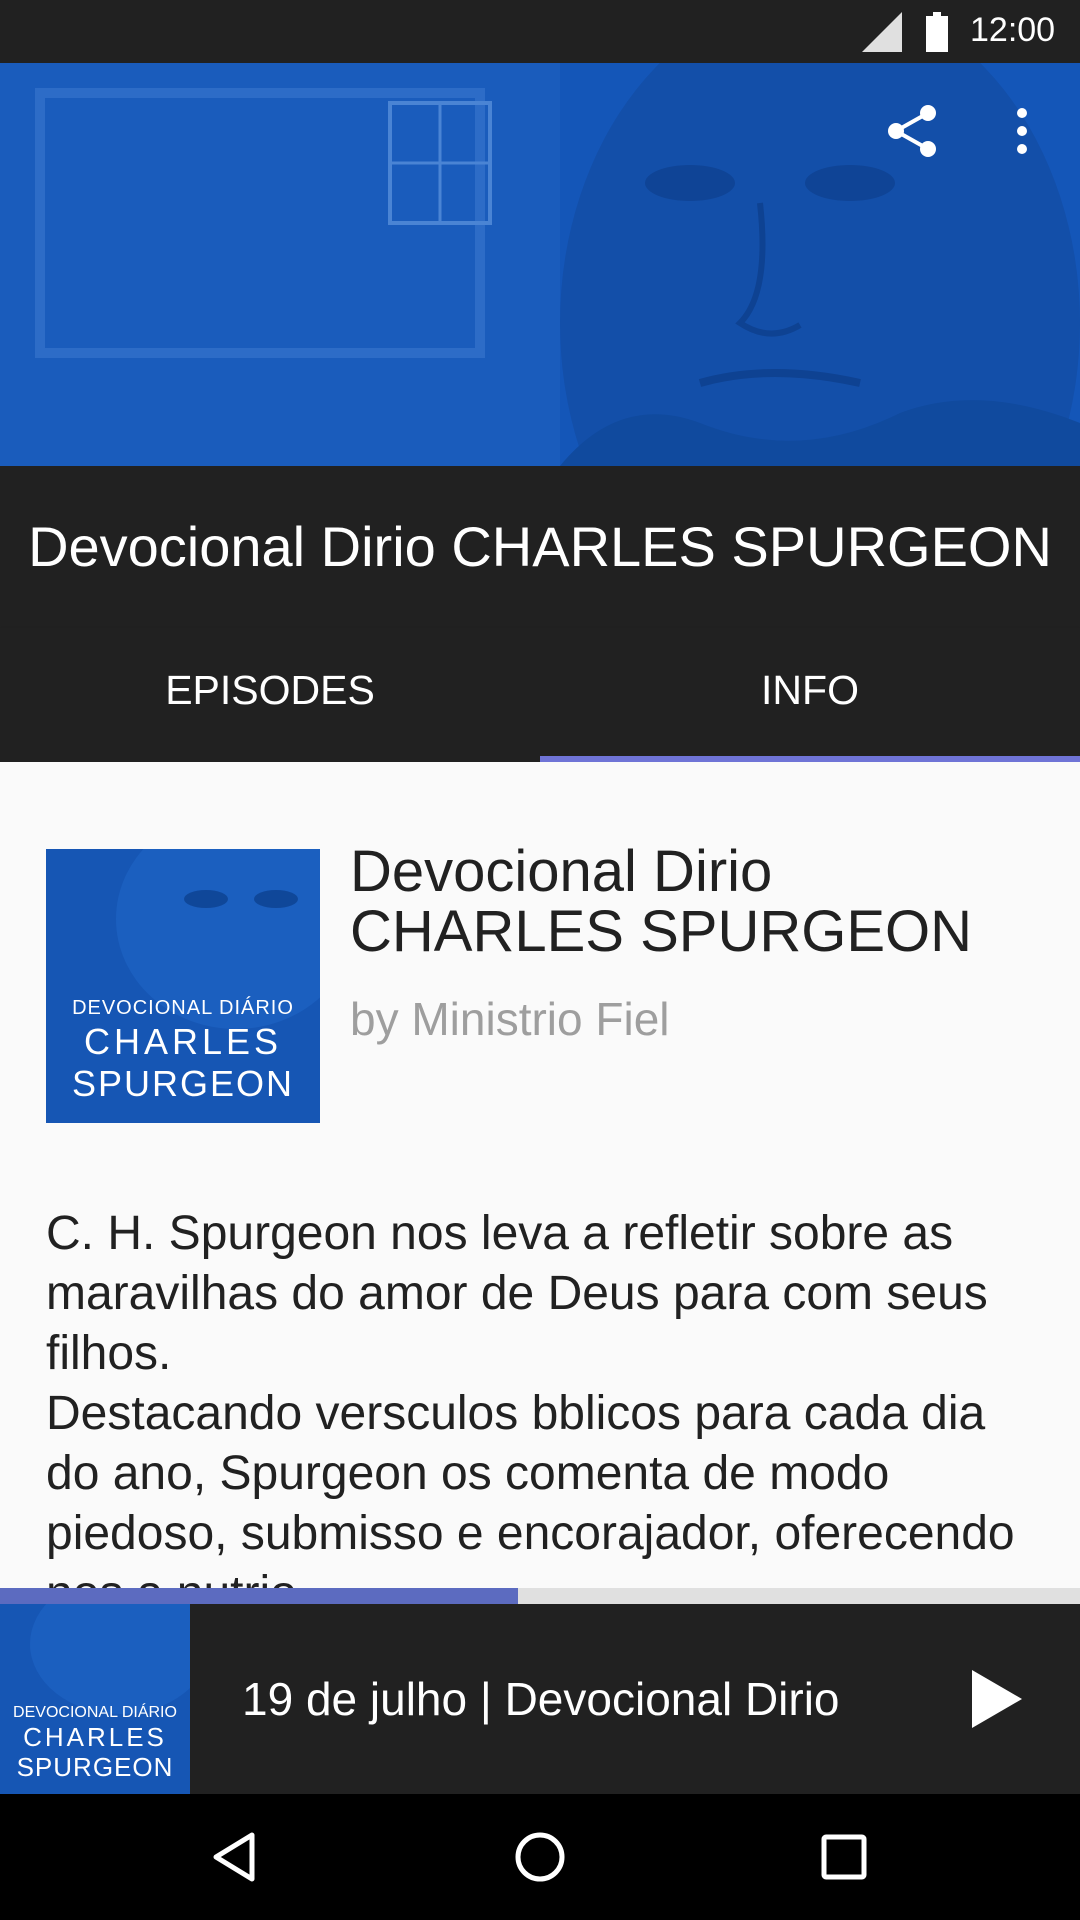  I want to click on podcast-title-line2: CHARLES SPURGEON, so click(661, 931).